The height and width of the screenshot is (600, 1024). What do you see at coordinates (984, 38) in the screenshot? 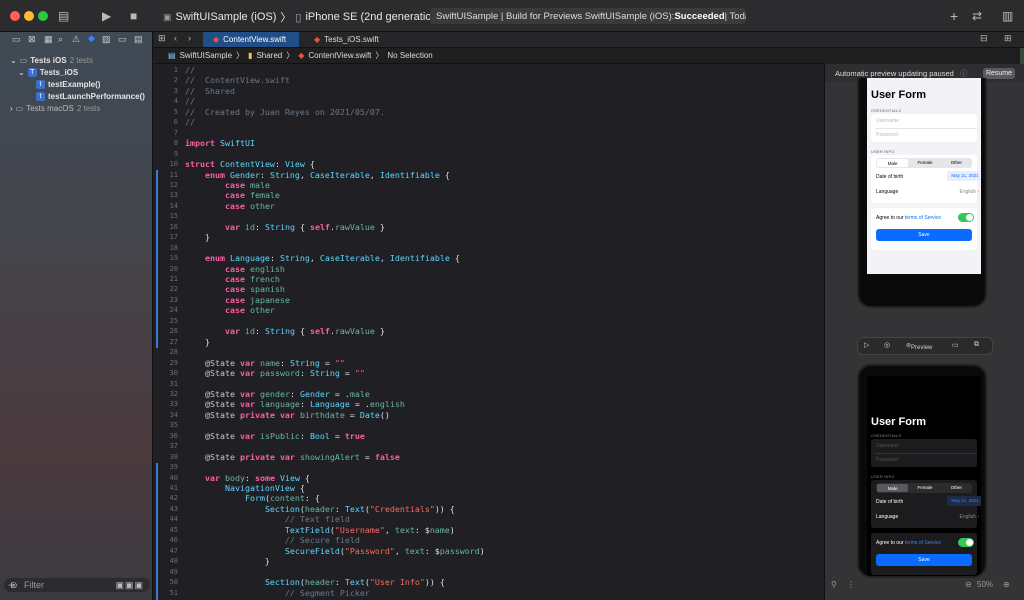
I see `editor-options-icon: ⊟` at bounding box center [984, 38].